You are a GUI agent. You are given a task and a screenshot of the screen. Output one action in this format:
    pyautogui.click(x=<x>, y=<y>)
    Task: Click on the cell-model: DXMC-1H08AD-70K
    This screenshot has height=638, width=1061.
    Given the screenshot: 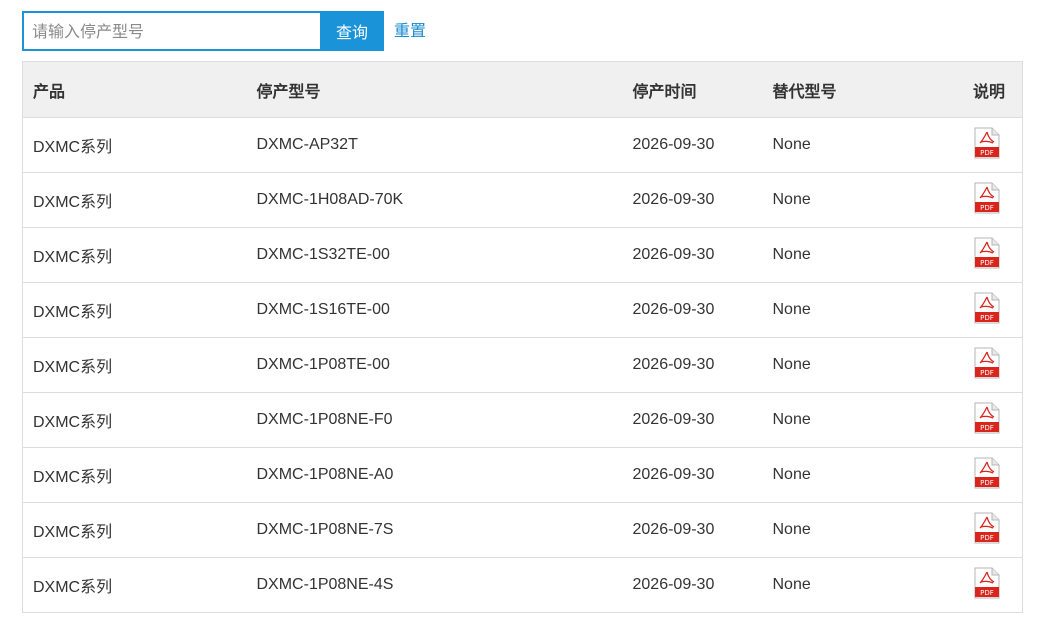 What is the action you would take?
    pyautogui.click(x=330, y=199)
    